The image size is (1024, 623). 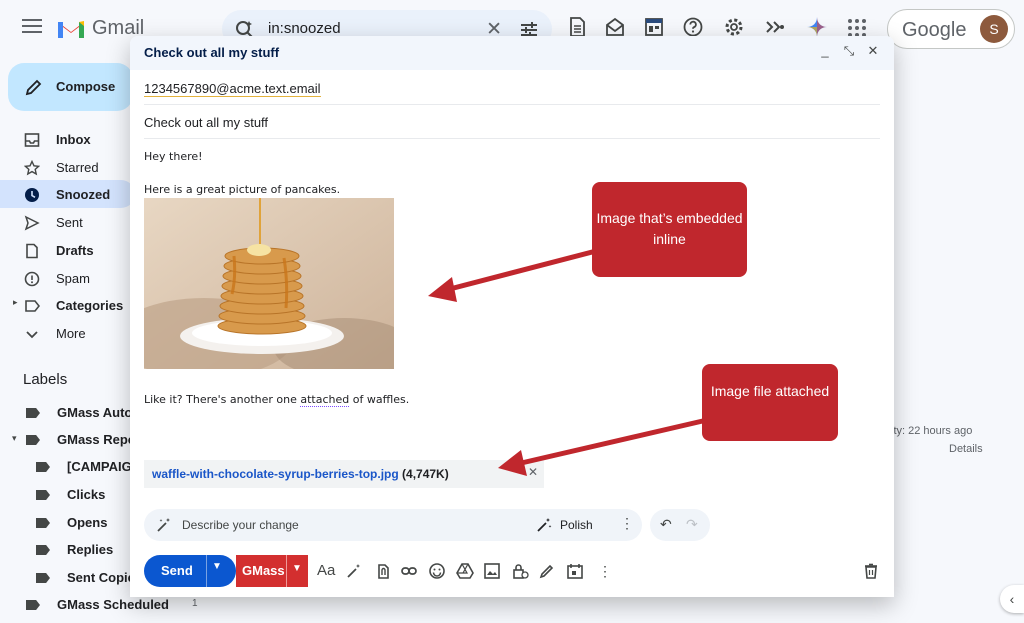 I want to click on describe-change-input: Describe your change, so click(x=240, y=525).